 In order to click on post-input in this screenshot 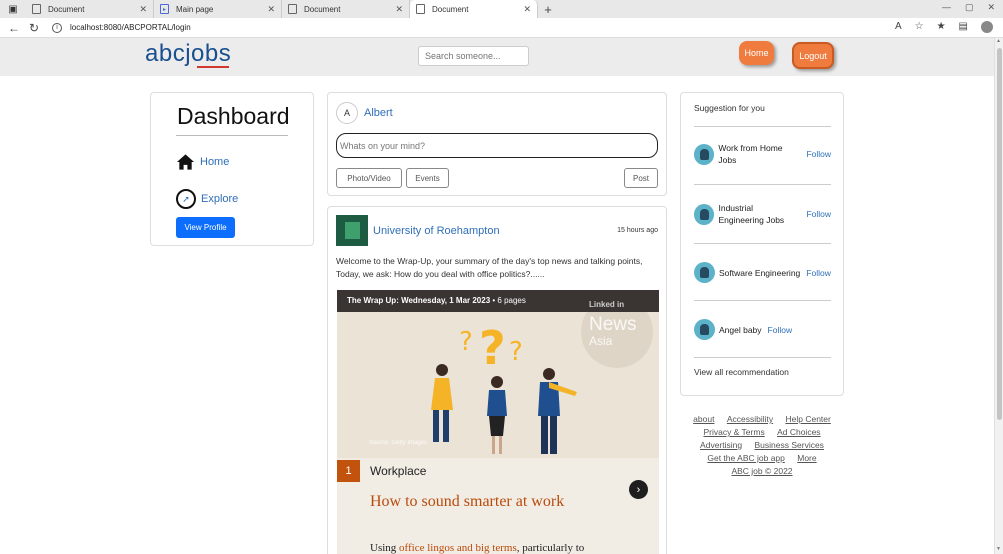, I will do `click(497, 145)`.